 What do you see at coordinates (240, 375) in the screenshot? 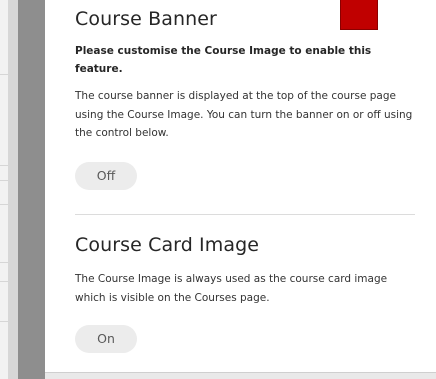
I see `panel-footer-bar` at bounding box center [240, 375].